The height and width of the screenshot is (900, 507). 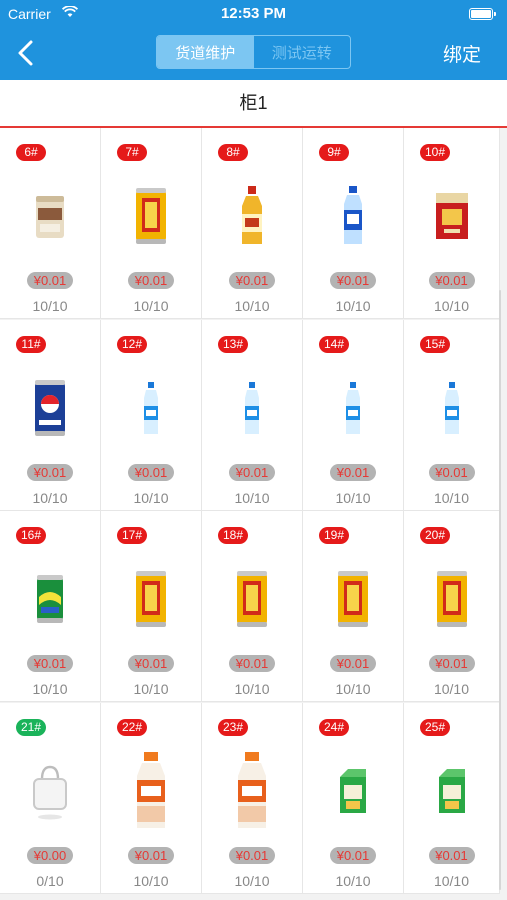 What do you see at coordinates (31, 727) in the screenshot?
I see `slot-number-badge: 21#` at bounding box center [31, 727].